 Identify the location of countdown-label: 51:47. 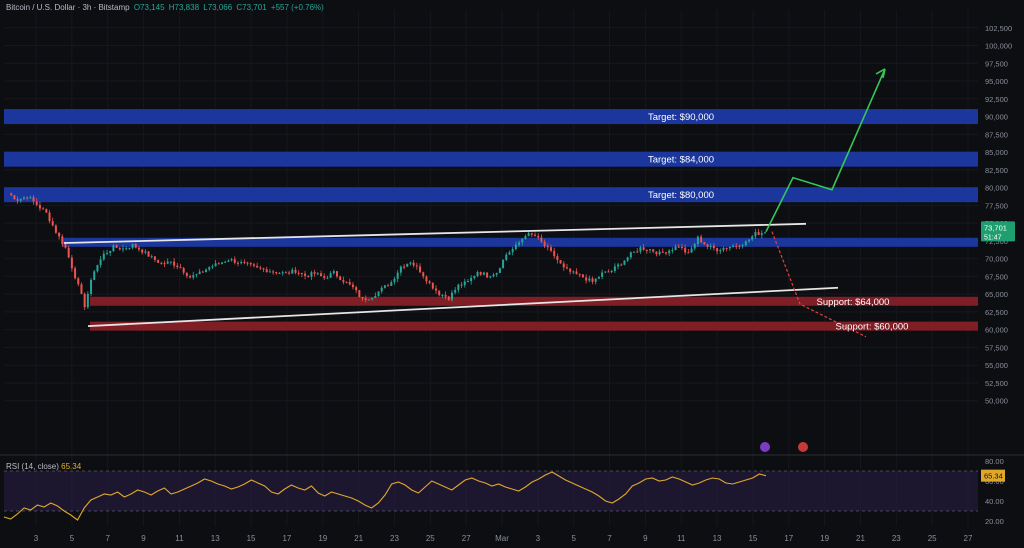
(993, 237).